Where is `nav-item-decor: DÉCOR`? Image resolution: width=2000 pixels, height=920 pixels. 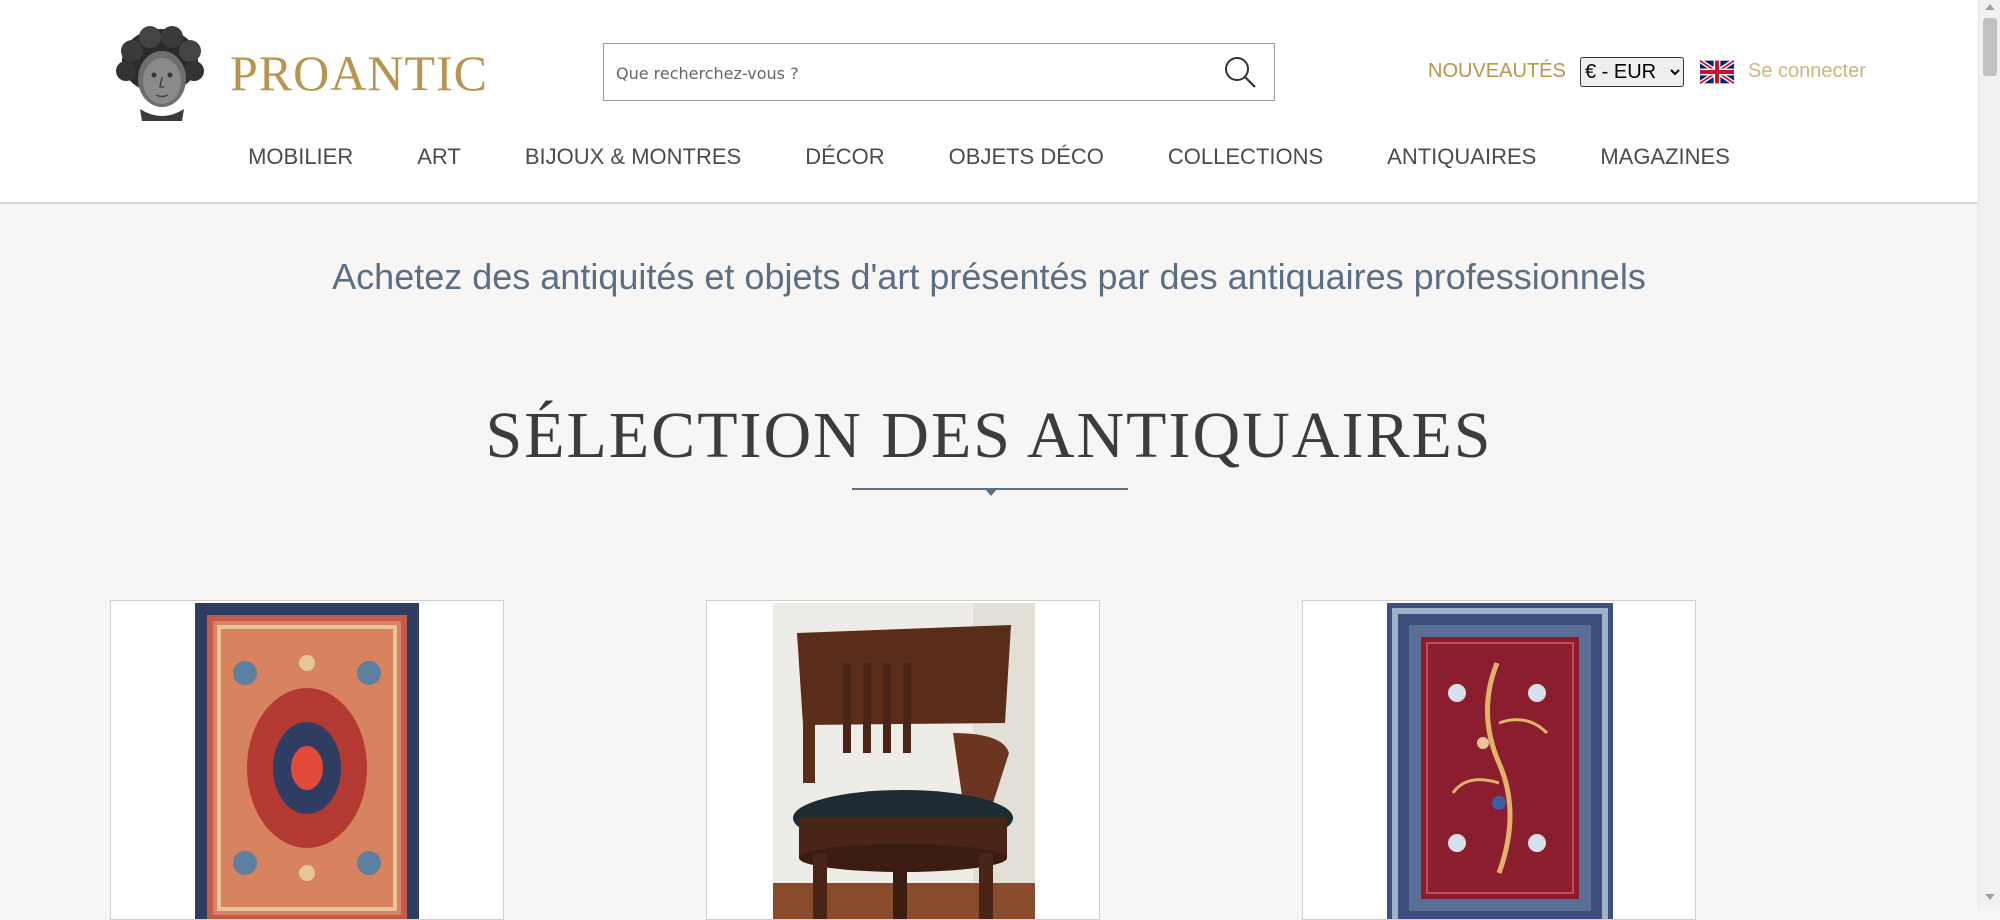 nav-item-decor: DÉCOR is located at coordinates (844, 164).